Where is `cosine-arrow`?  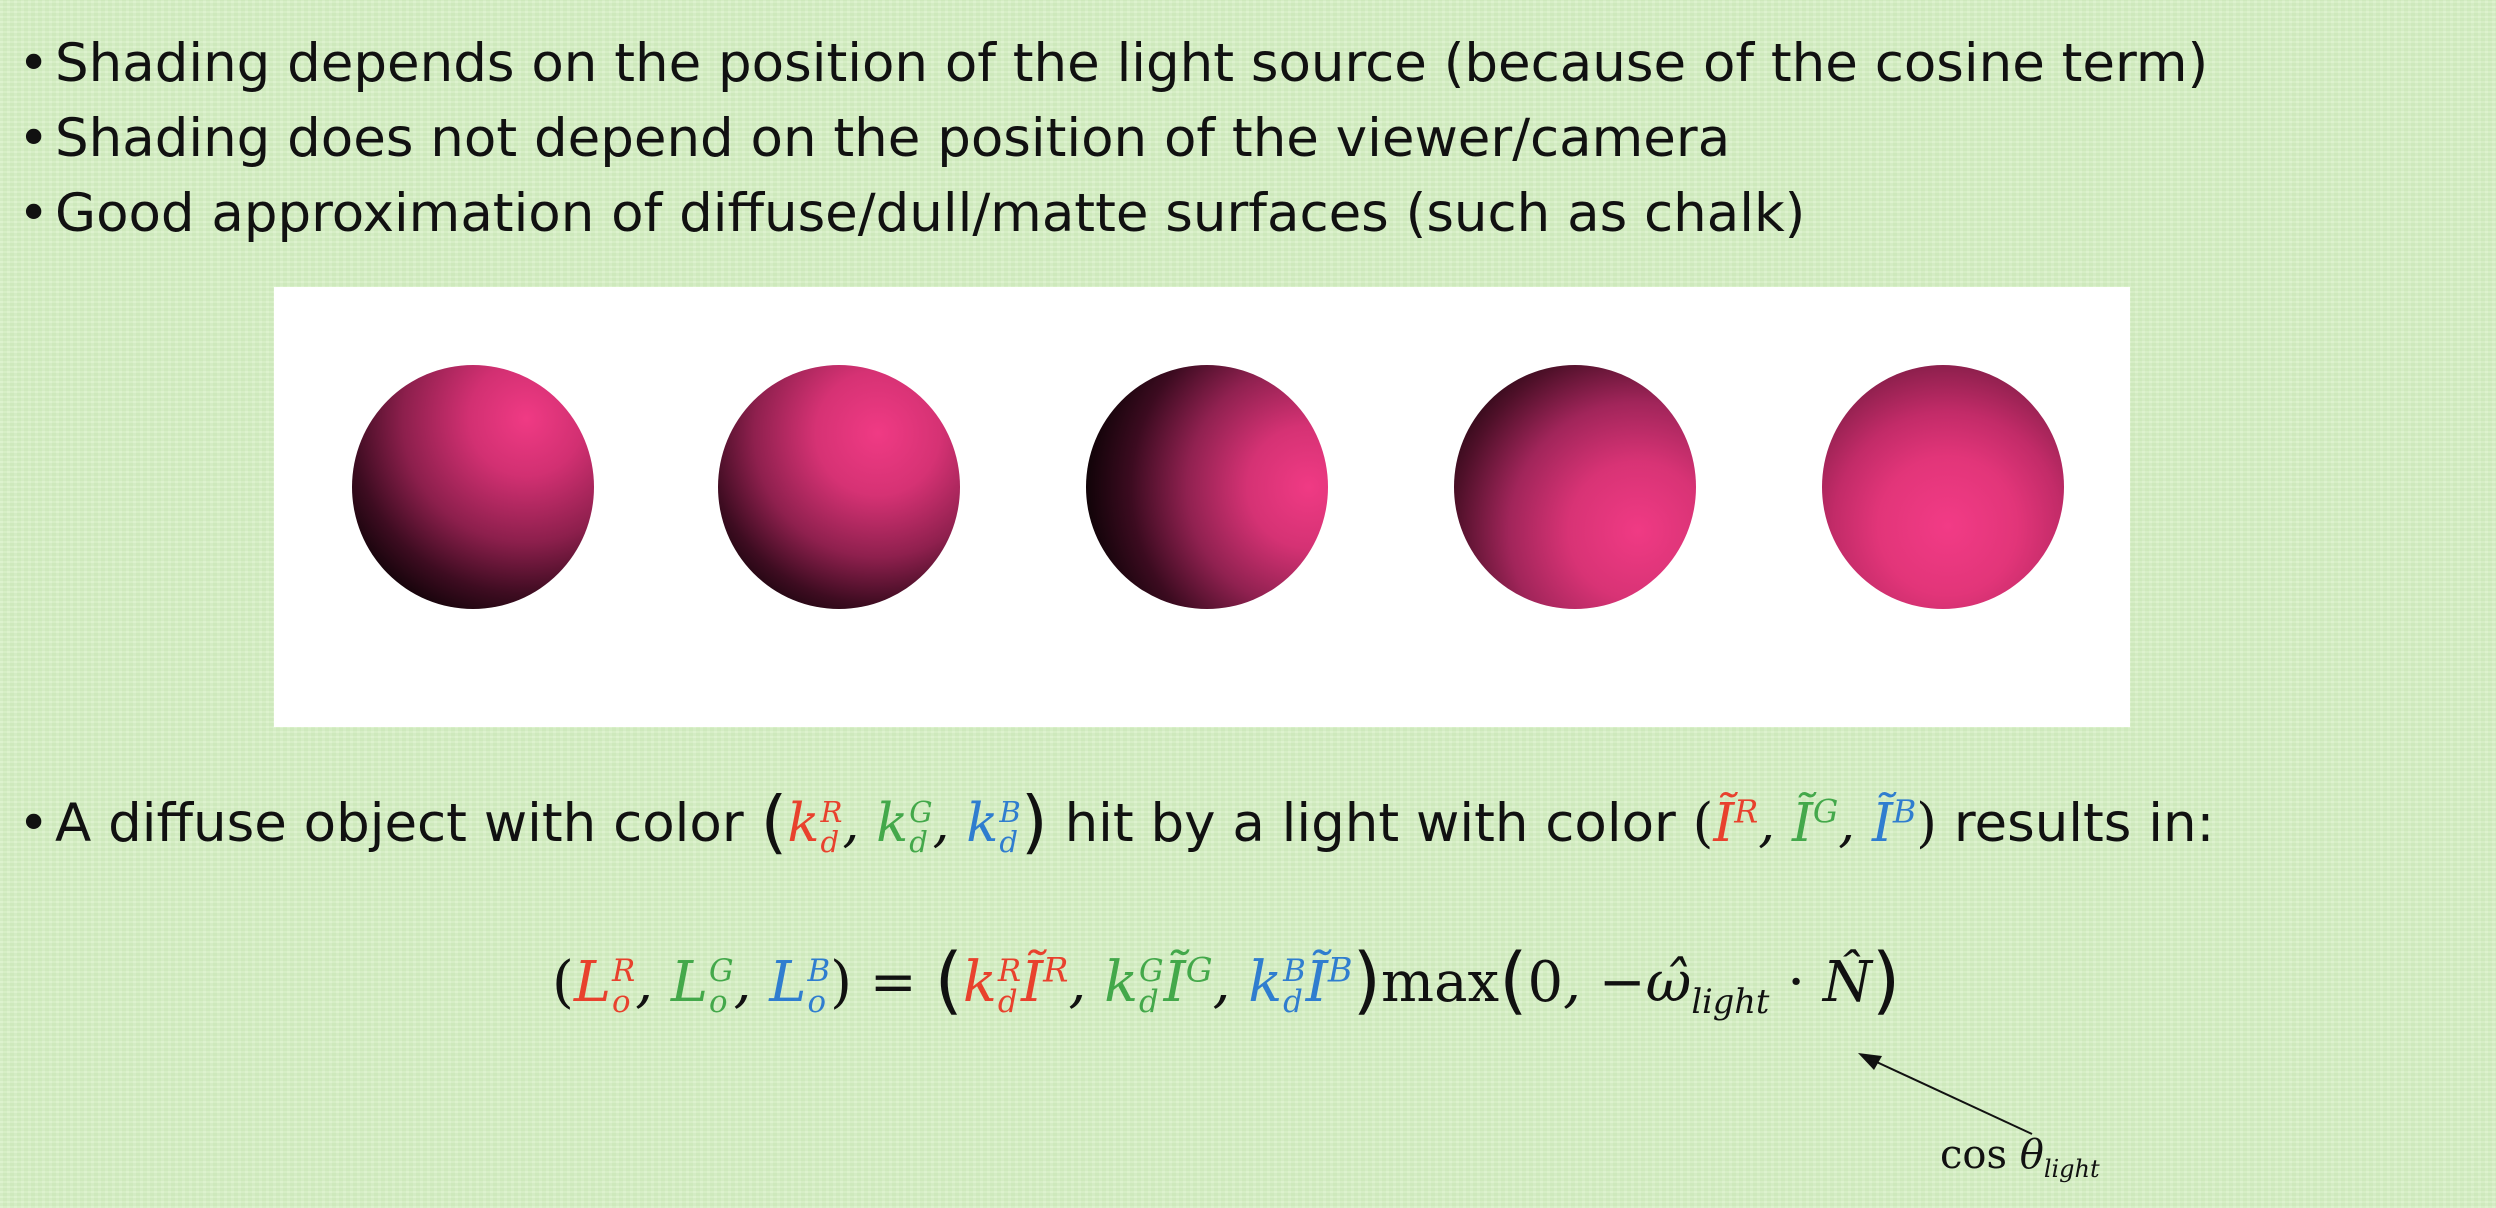
cosine-arrow is located at coordinates (1945, 1094).